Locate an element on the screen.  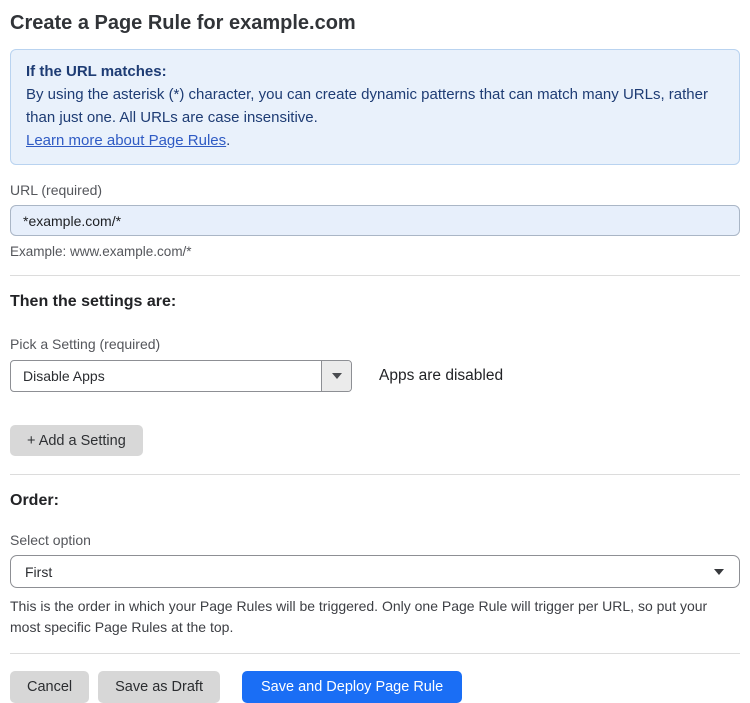
order-section-heading: Order: is located at coordinates (34, 500).